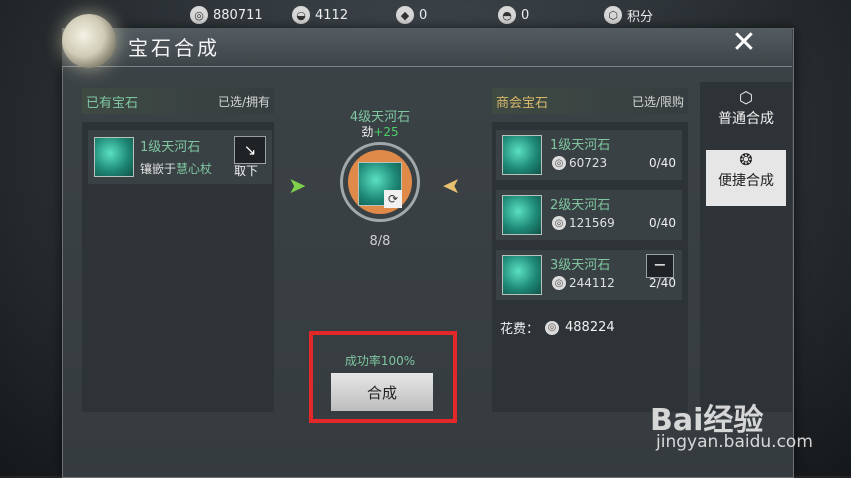  I want to click on owned-gems-title: 已有宝石, so click(112, 103).